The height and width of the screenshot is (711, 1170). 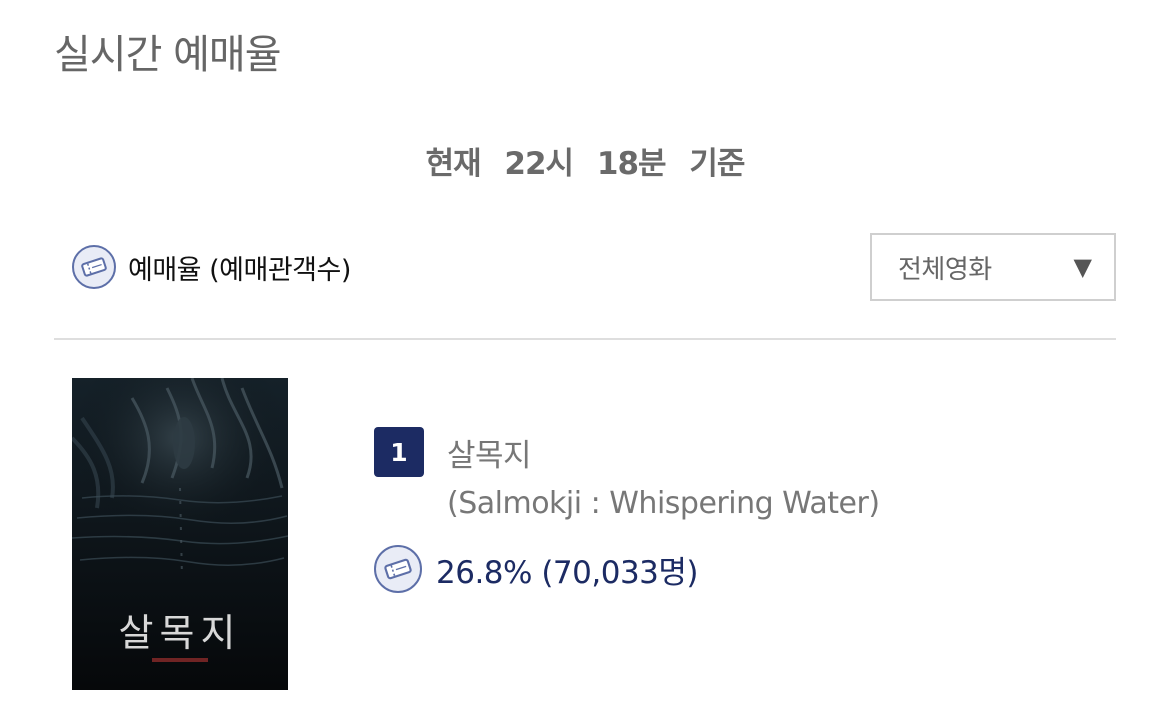 I want to click on dropdown-caret-icon: ▼, so click(x=1082, y=267).